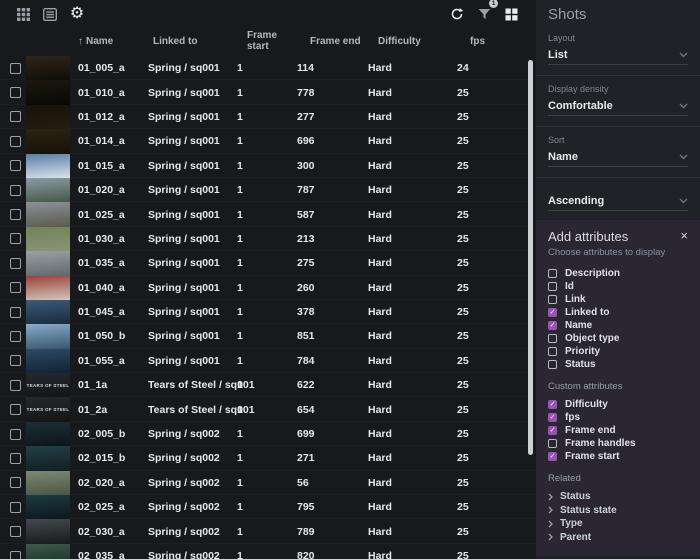 The width and height of the screenshot is (700, 559). What do you see at coordinates (618, 430) in the screenshot?
I see `attribute-checkbox-item: Frame end` at bounding box center [618, 430].